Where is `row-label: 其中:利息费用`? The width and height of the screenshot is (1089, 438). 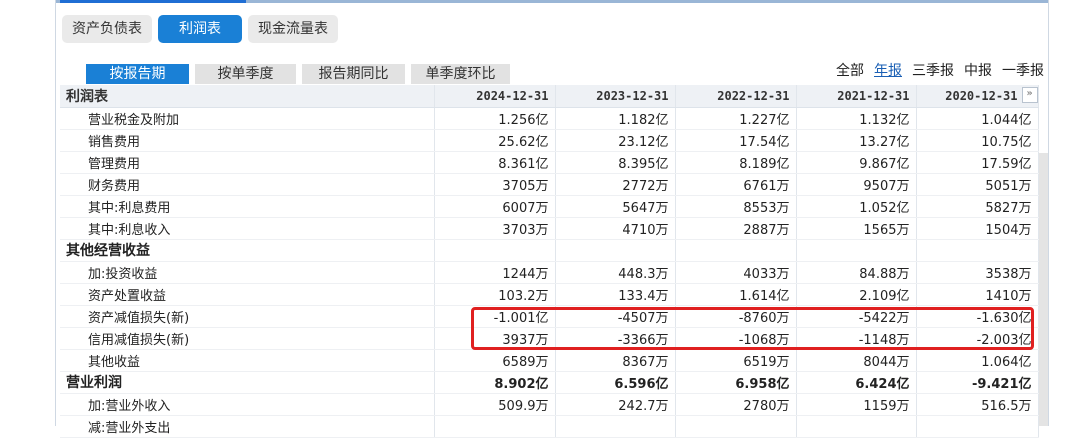 row-label: 其中:利息费用 is located at coordinates (247, 206).